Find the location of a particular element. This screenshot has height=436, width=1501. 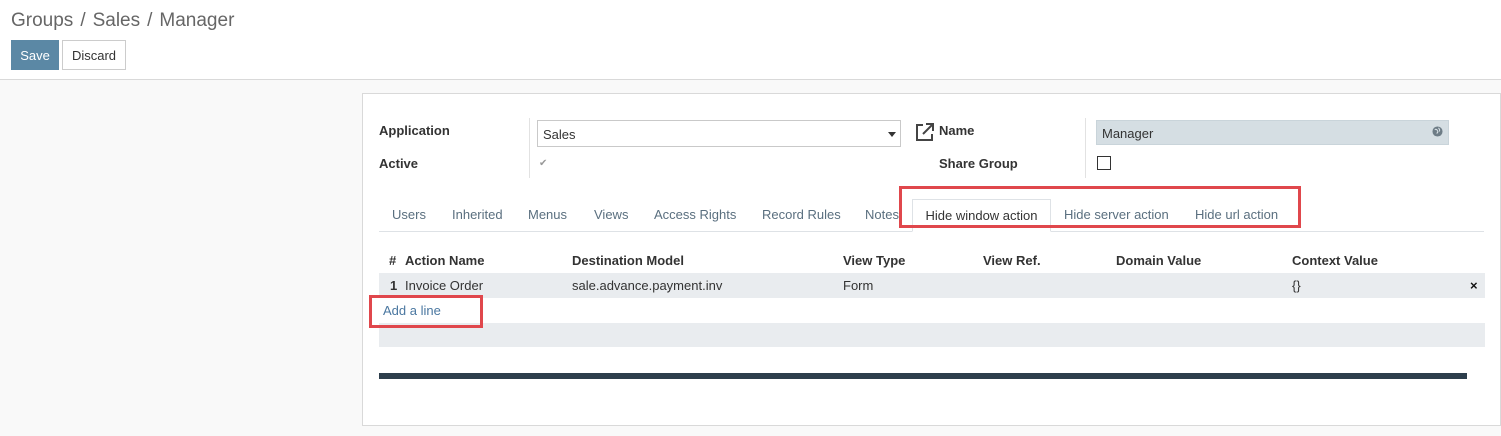

cell-destination-model: sale.advance.payment.inv is located at coordinates (647, 285).